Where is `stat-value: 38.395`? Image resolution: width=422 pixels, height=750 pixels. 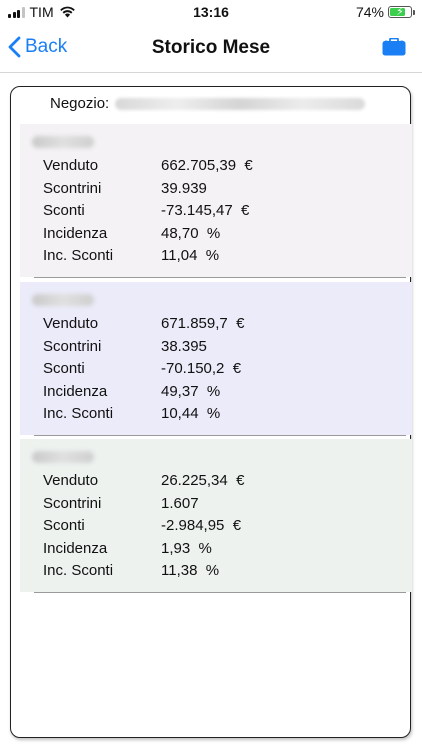
stat-value: 38.395 is located at coordinates (184, 346).